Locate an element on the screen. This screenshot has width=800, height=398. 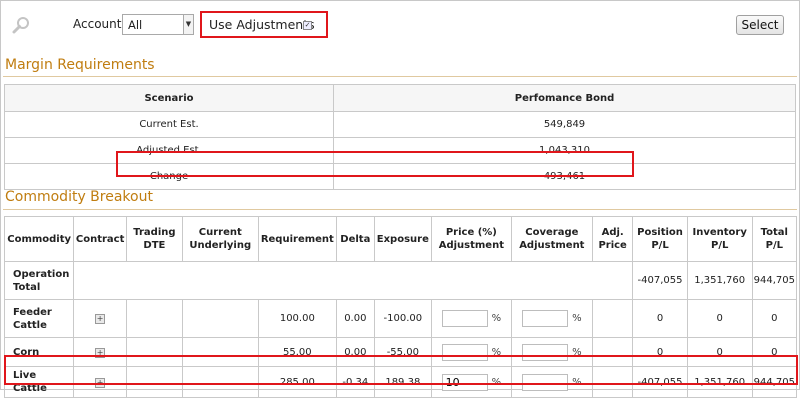
account-select: All ▼ is located at coordinates (158, 24).